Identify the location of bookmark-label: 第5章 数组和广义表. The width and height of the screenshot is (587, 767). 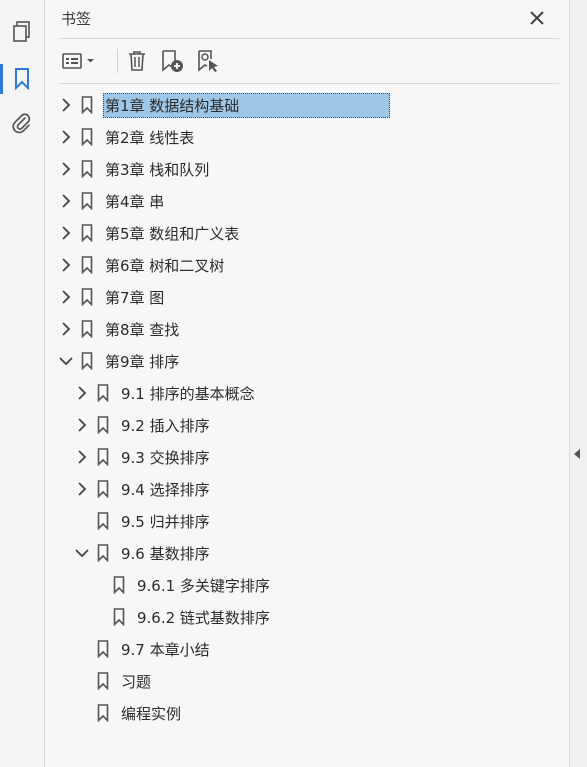
(172, 233).